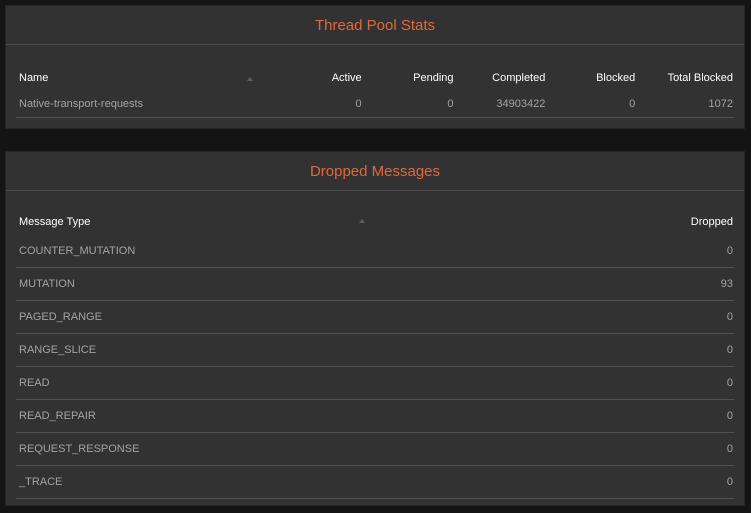  What do you see at coordinates (450, 104) in the screenshot?
I see `row-pending: 0` at bounding box center [450, 104].